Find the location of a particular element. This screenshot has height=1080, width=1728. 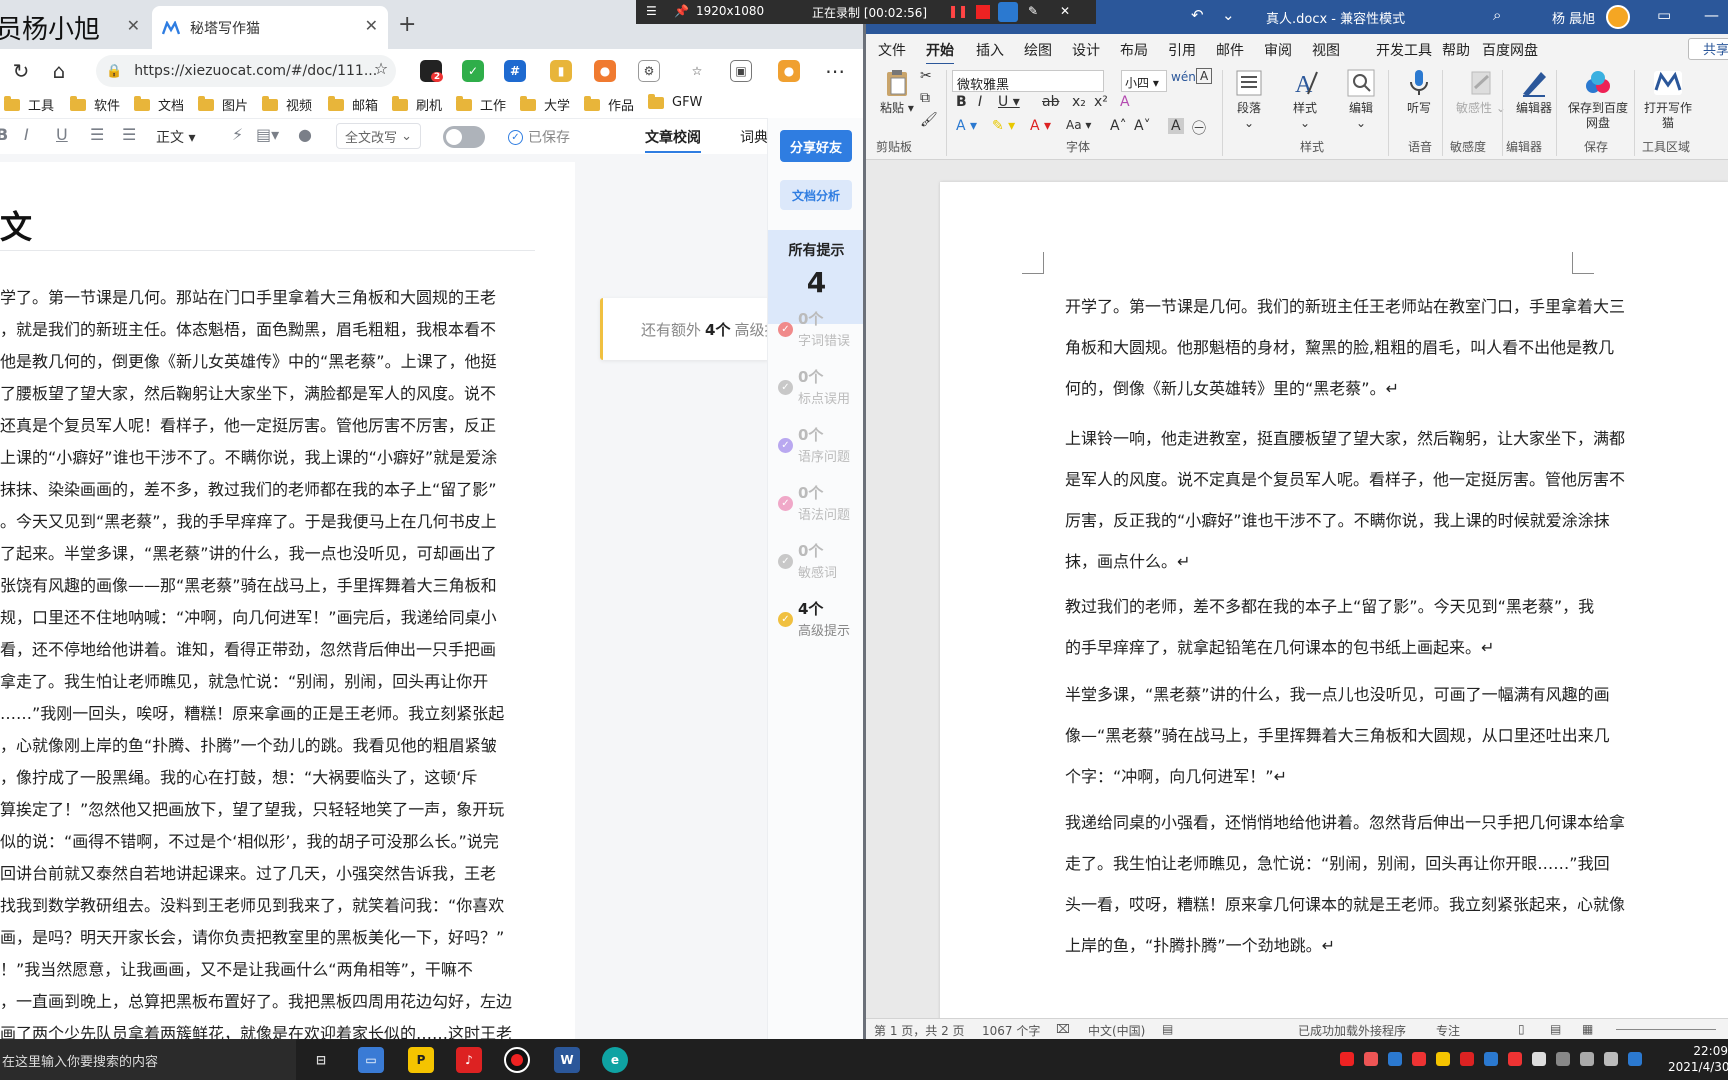

recorder-app-icon is located at coordinates (517, 1060).